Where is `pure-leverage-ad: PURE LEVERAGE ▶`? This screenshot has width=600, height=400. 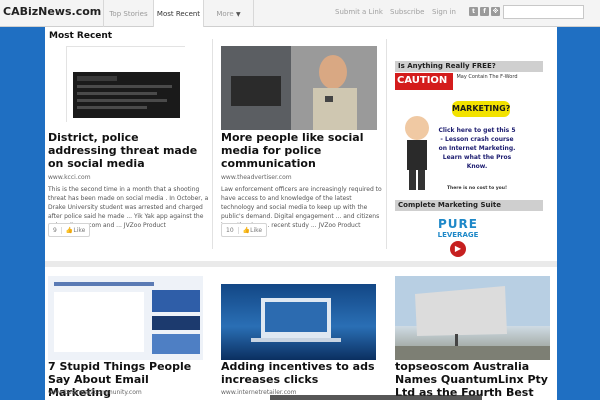
pure-leverage-ad: PURE LEVERAGE ▶ is located at coordinates (458, 239).